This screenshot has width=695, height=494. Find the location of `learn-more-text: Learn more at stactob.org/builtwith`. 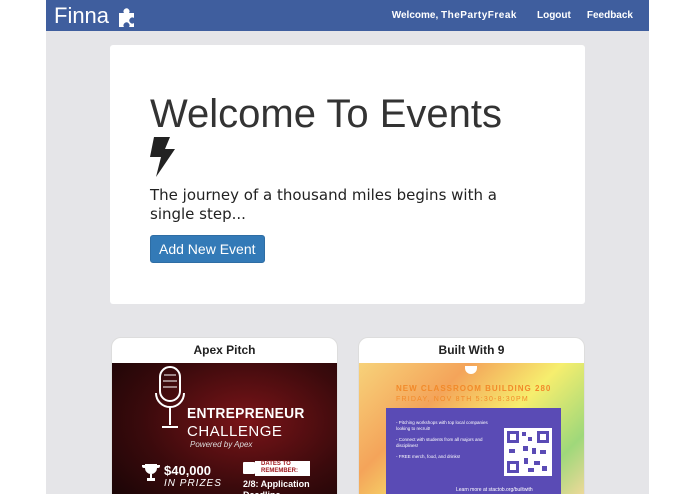

learn-more-text: Learn more at stactob.org/builtwith is located at coordinates (494, 490).